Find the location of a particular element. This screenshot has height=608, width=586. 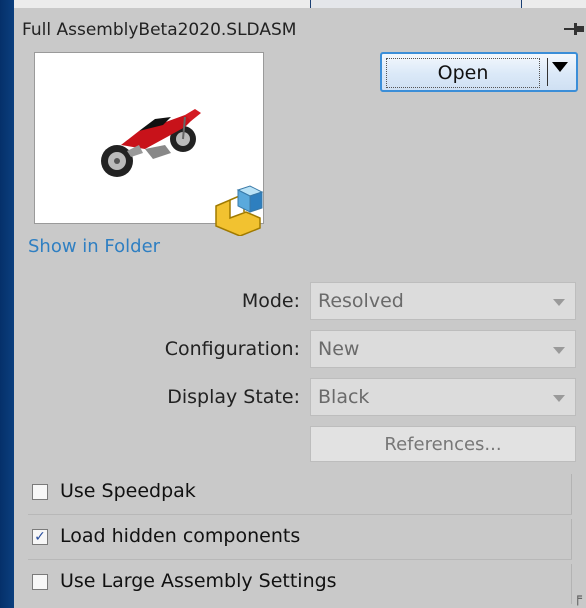

use-speedpak-checkbox is located at coordinates (40, 492).